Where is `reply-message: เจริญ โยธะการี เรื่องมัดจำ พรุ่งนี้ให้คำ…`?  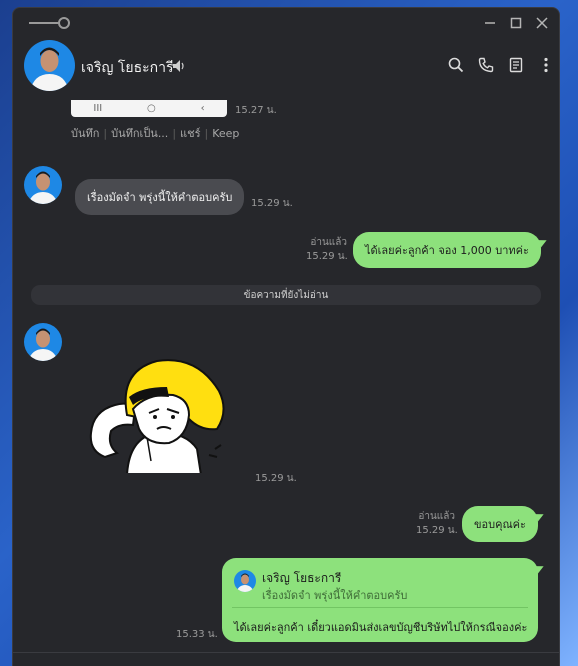
reply-message: เจริญ โยธะการี เรื่องมัดจำ พรุ่งนี้ให้คำ… is located at coordinates (380, 600).